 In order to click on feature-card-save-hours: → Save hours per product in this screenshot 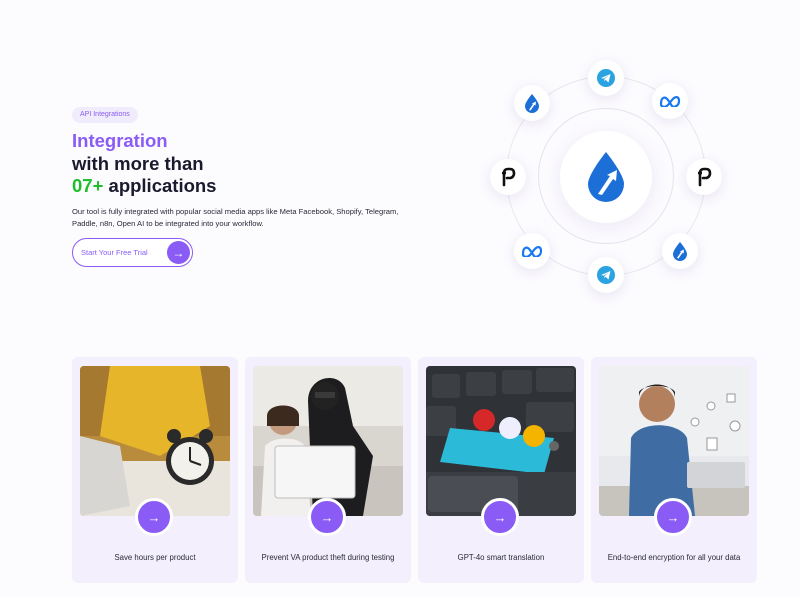, I will do `click(155, 470)`.